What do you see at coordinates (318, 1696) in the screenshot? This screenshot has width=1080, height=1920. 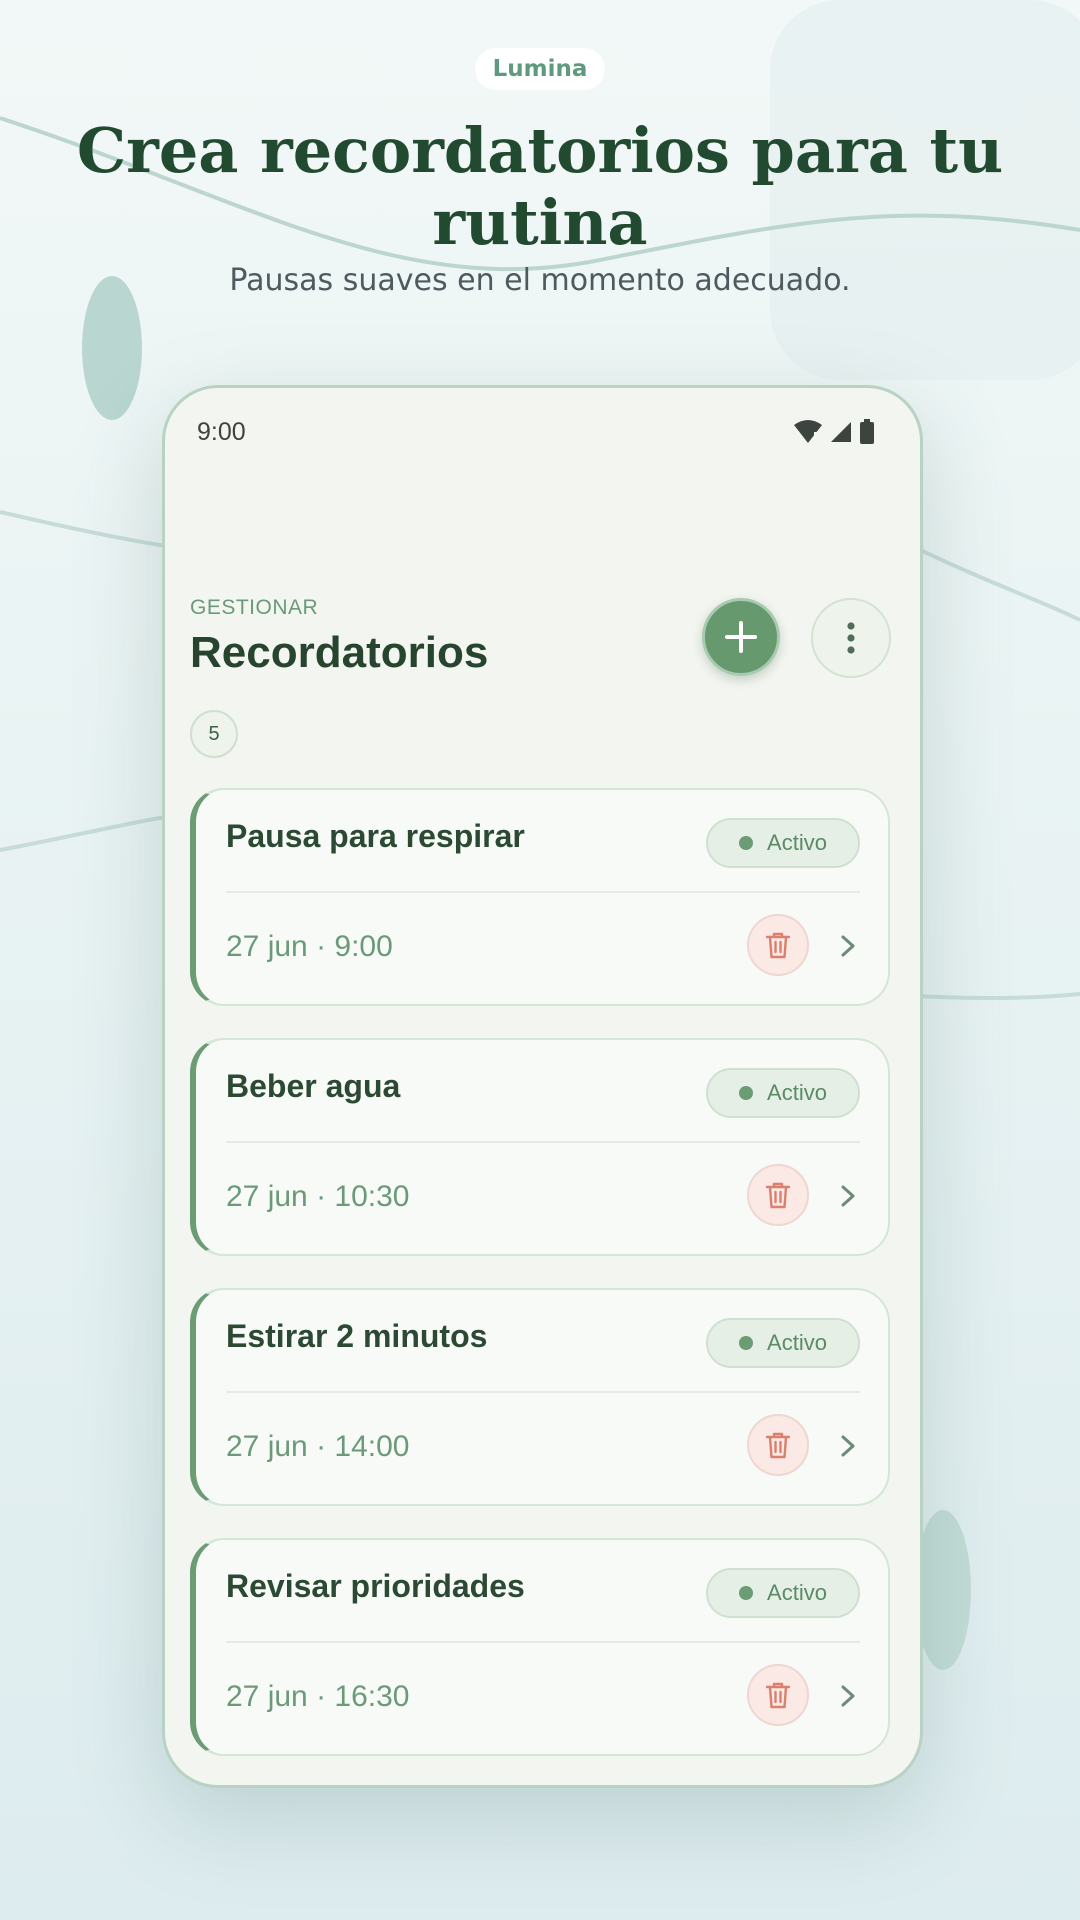 I see `reminder-datetime: 27 jun · 16:30` at bounding box center [318, 1696].